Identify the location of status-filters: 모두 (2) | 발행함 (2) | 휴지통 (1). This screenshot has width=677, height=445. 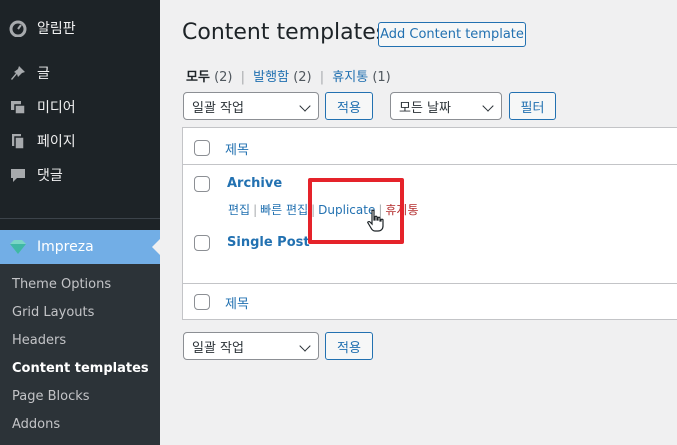
(288, 75).